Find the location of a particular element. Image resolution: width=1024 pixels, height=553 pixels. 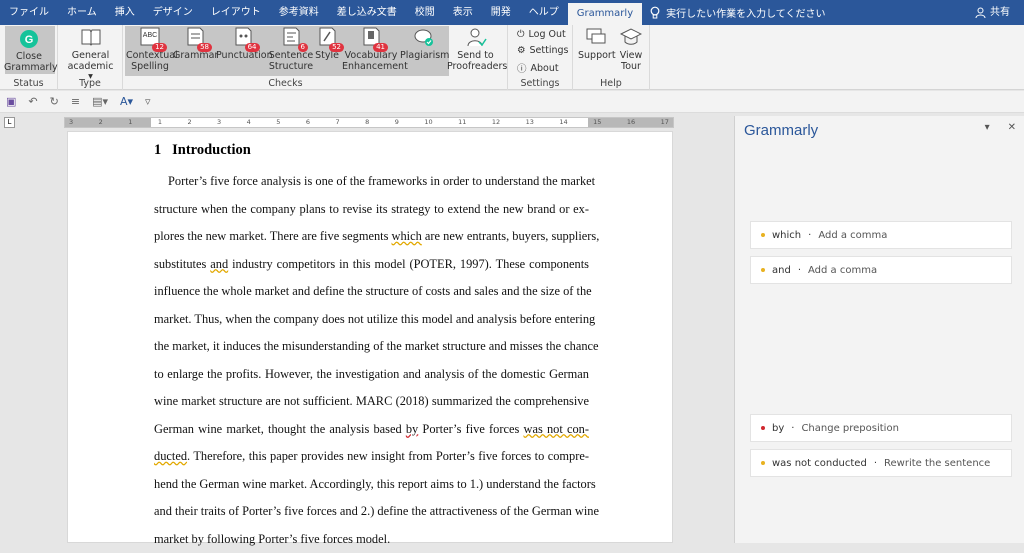

list-icon: ≡ is located at coordinates (75, 101).